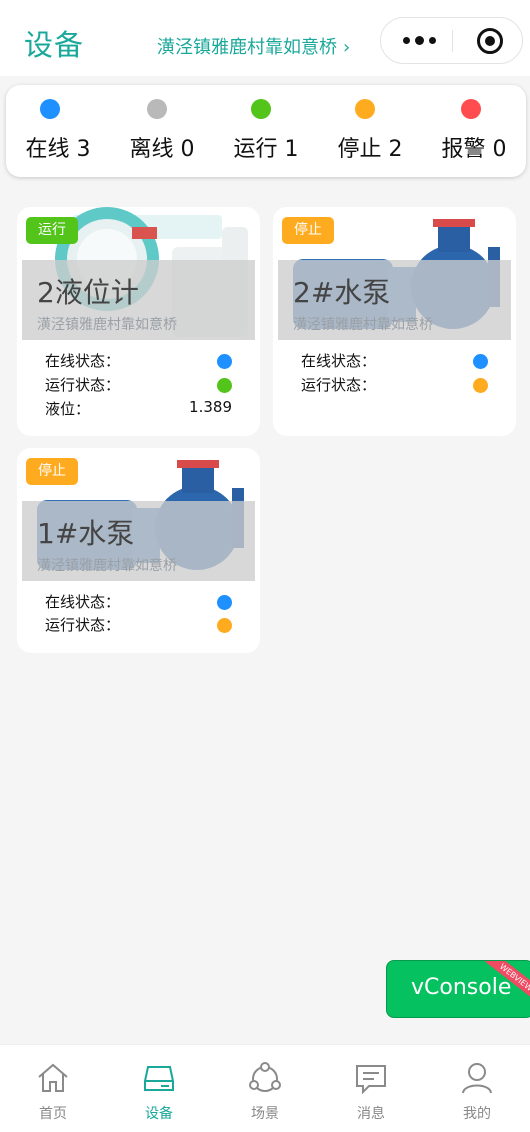 The image size is (530, 1132). Describe the element at coordinates (86, 533) in the screenshot. I see `device-name: 1#水泵` at that location.